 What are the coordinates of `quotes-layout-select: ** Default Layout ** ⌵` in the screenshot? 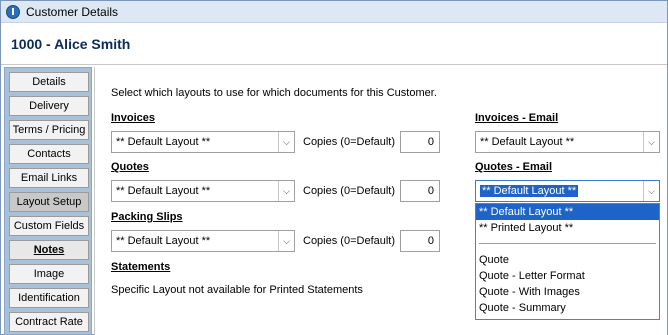 It's located at (203, 191).